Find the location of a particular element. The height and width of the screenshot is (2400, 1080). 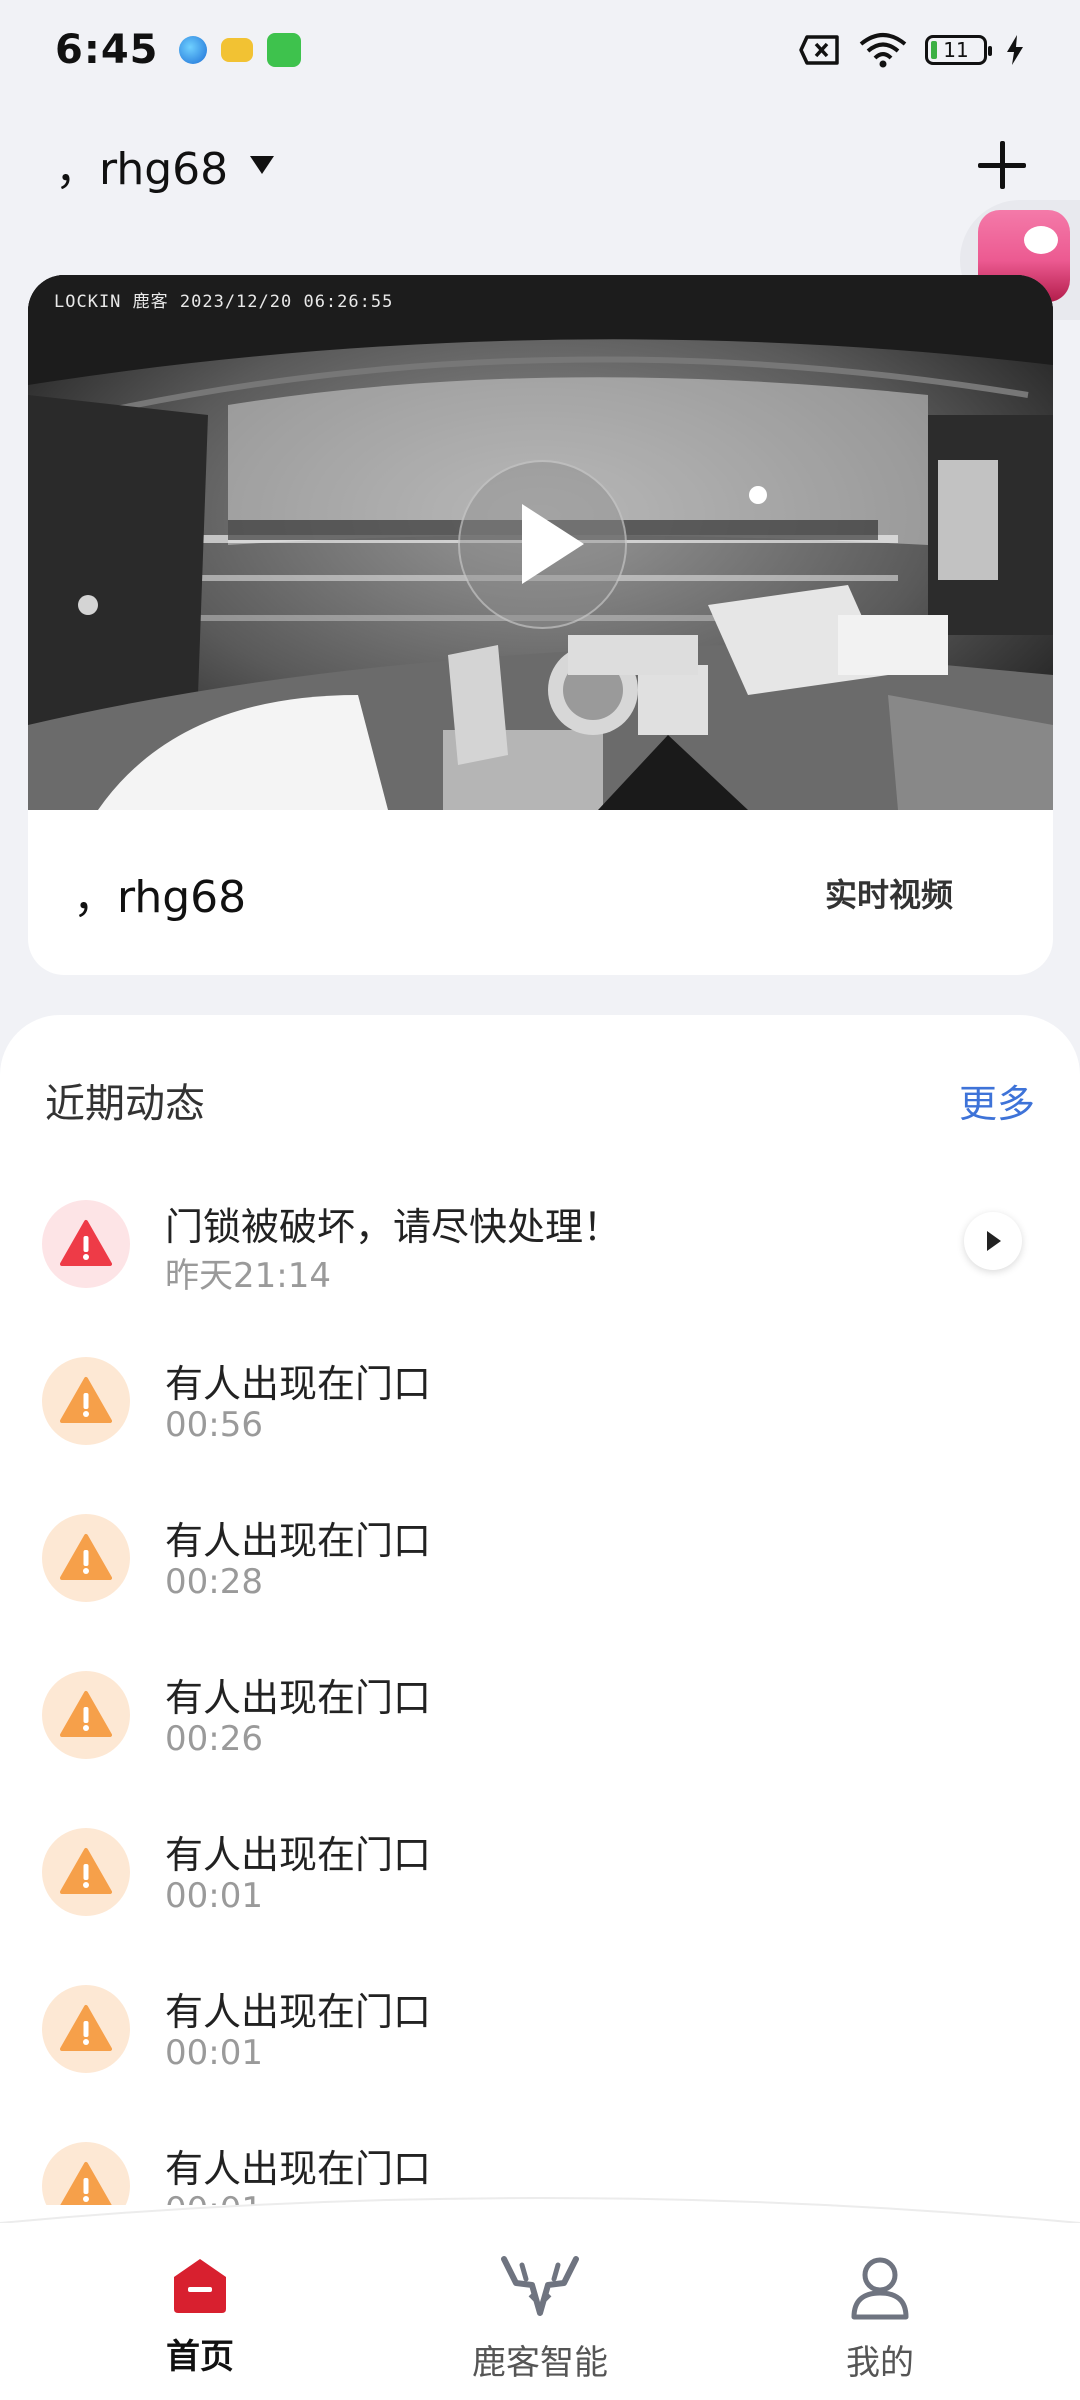

battery-level: 11 is located at coordinates (956, 50).